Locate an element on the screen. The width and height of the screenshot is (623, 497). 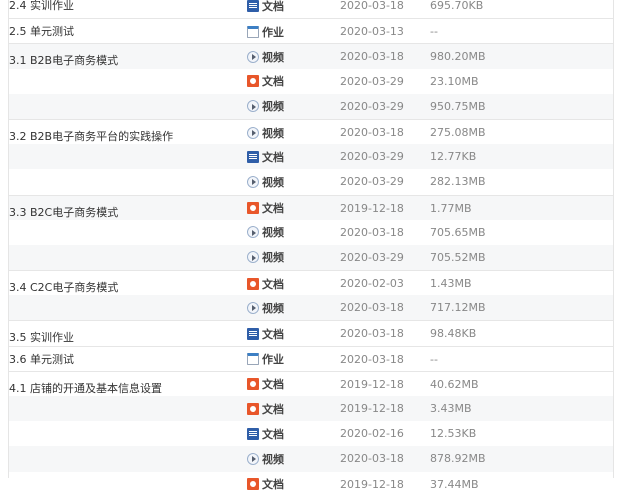
table-row: 3.6 单元测试 作业 2020-03-18 -- is located at coordinates (311, 358).